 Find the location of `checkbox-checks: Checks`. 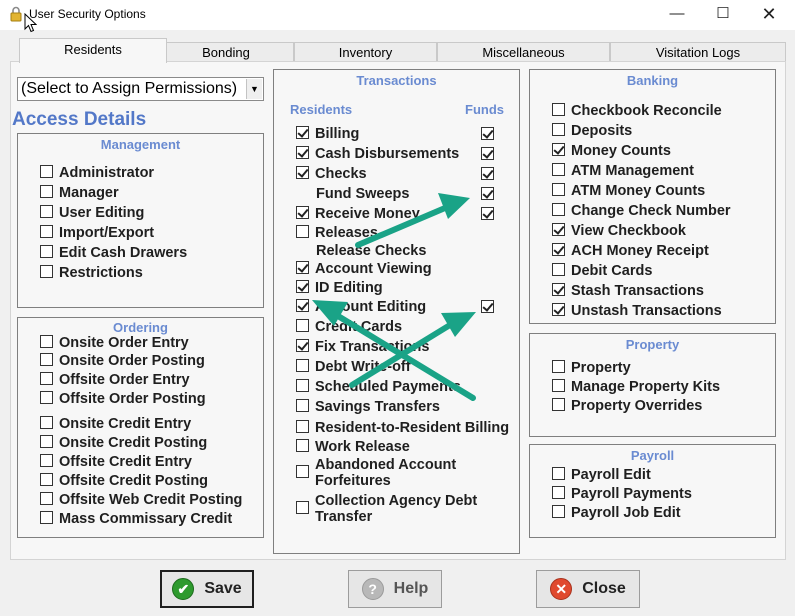

checkbox-checks: Checks is located at coordinates (331, 174).